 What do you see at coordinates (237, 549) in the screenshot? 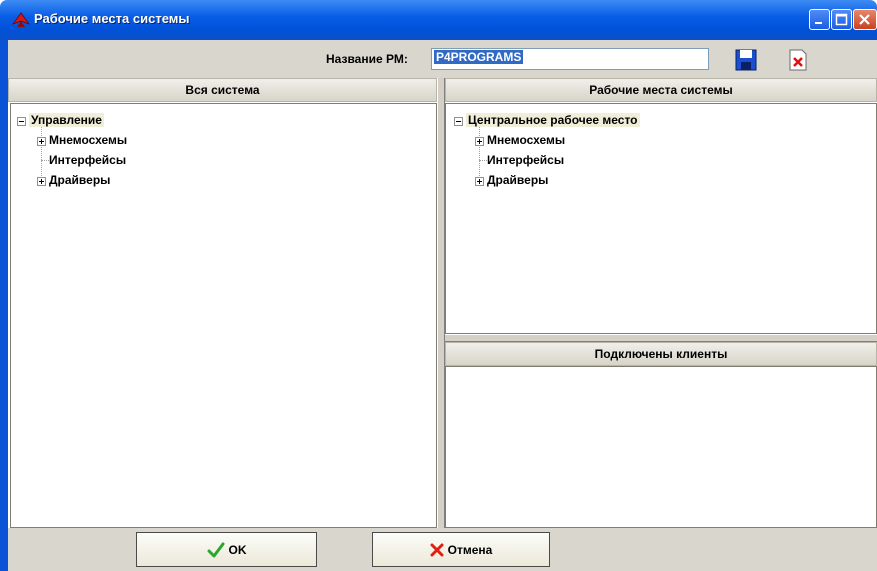
I see `ok-button-label: OK` at bounding box center [237, 549].